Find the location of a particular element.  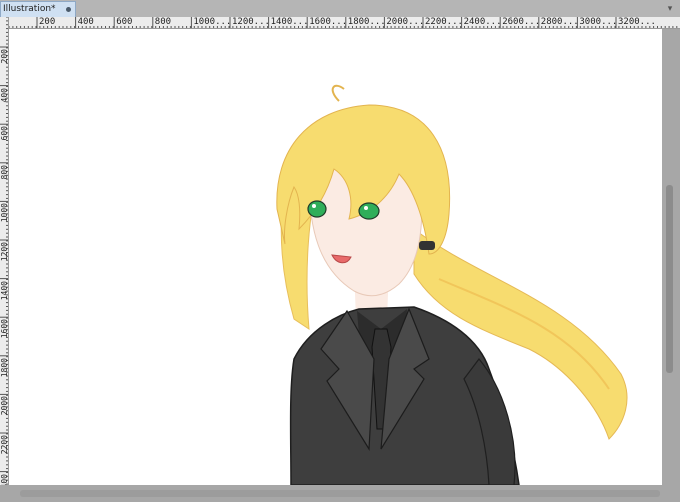

right-eye is located at coordinates (369, 211).